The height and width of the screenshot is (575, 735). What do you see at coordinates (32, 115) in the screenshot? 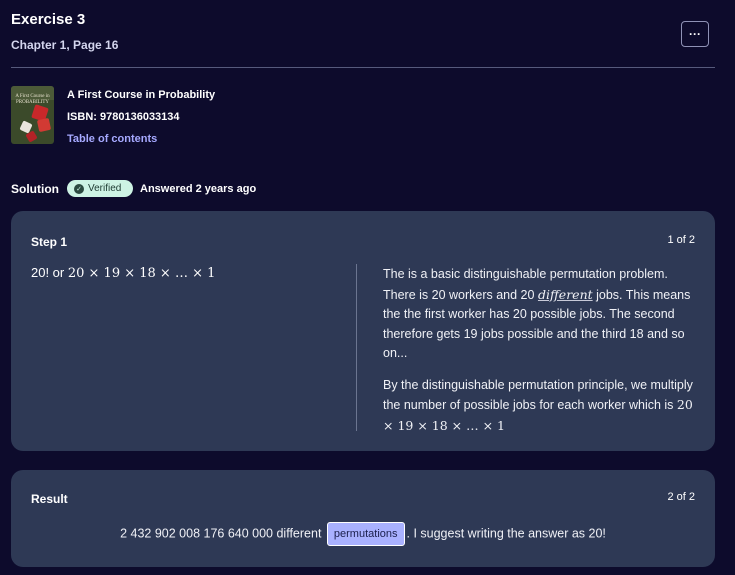
I see `book-cover-image: A First Course in PROBABILITY` at bounding box center [32, 115].